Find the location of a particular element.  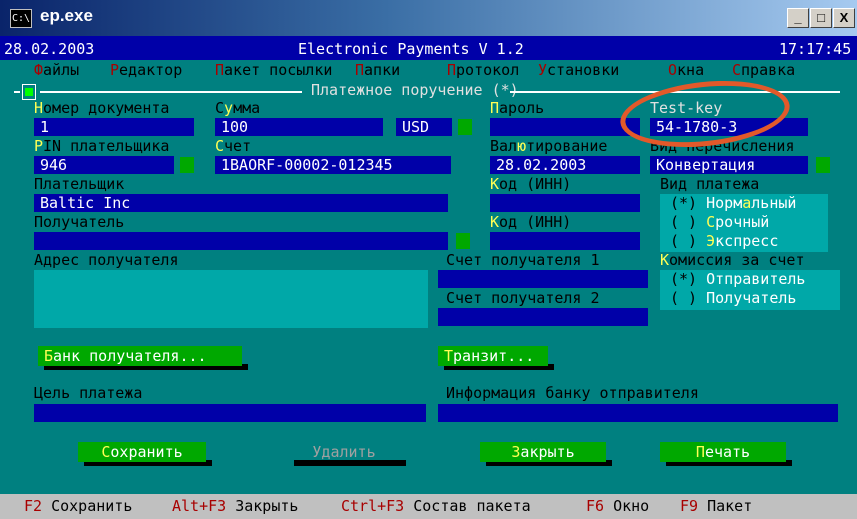

commission-label: Комиссия за счет is located at coordinates (732, 260).